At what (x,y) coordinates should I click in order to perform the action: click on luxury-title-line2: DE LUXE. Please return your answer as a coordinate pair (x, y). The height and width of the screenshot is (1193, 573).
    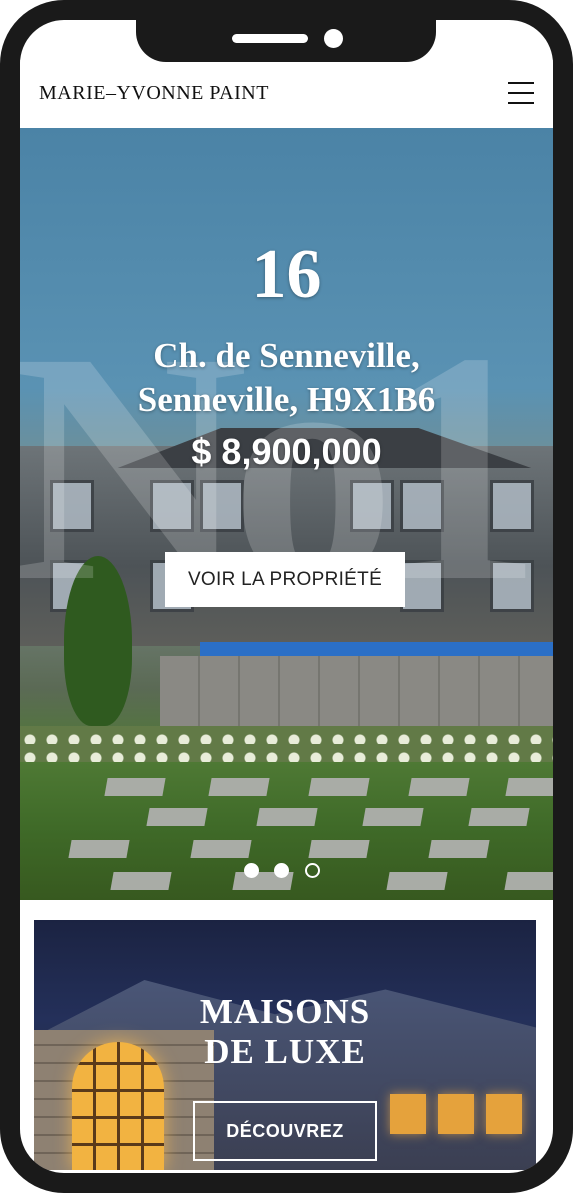
    Looking at the image, I should click on (285, 1051).